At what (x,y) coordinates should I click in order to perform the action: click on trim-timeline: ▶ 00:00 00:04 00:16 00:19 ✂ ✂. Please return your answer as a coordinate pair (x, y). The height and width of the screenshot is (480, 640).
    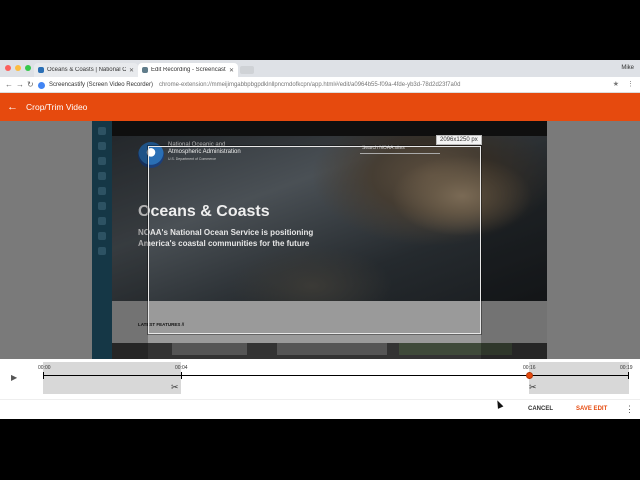
    Looking at the image, I should click on (320, 379).